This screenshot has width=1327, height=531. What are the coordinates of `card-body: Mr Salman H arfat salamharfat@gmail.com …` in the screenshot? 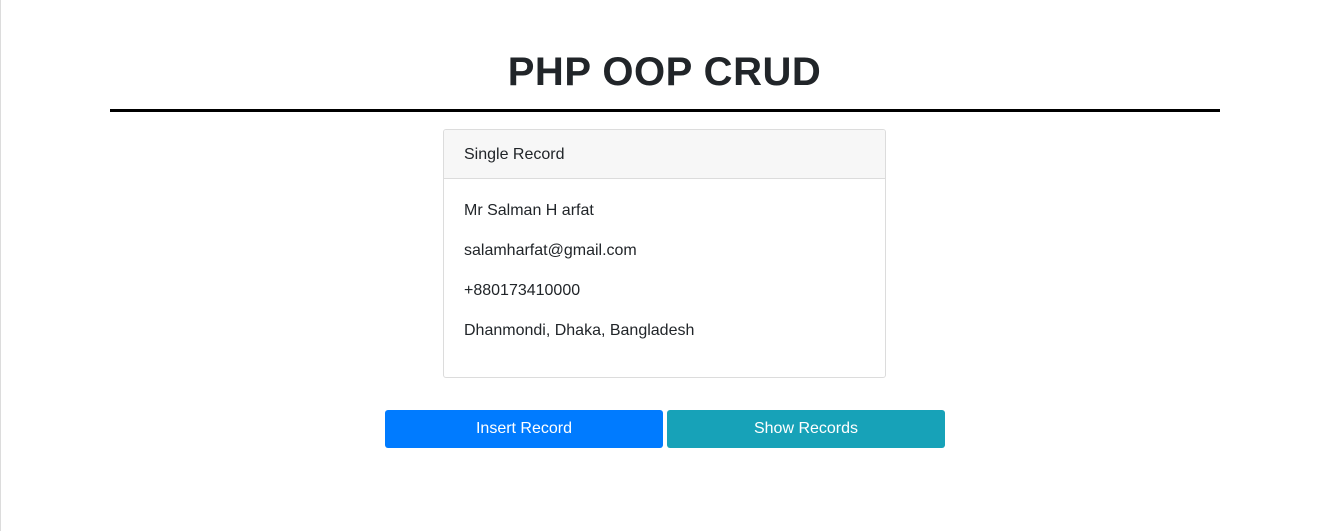 It's located at (664, 260).